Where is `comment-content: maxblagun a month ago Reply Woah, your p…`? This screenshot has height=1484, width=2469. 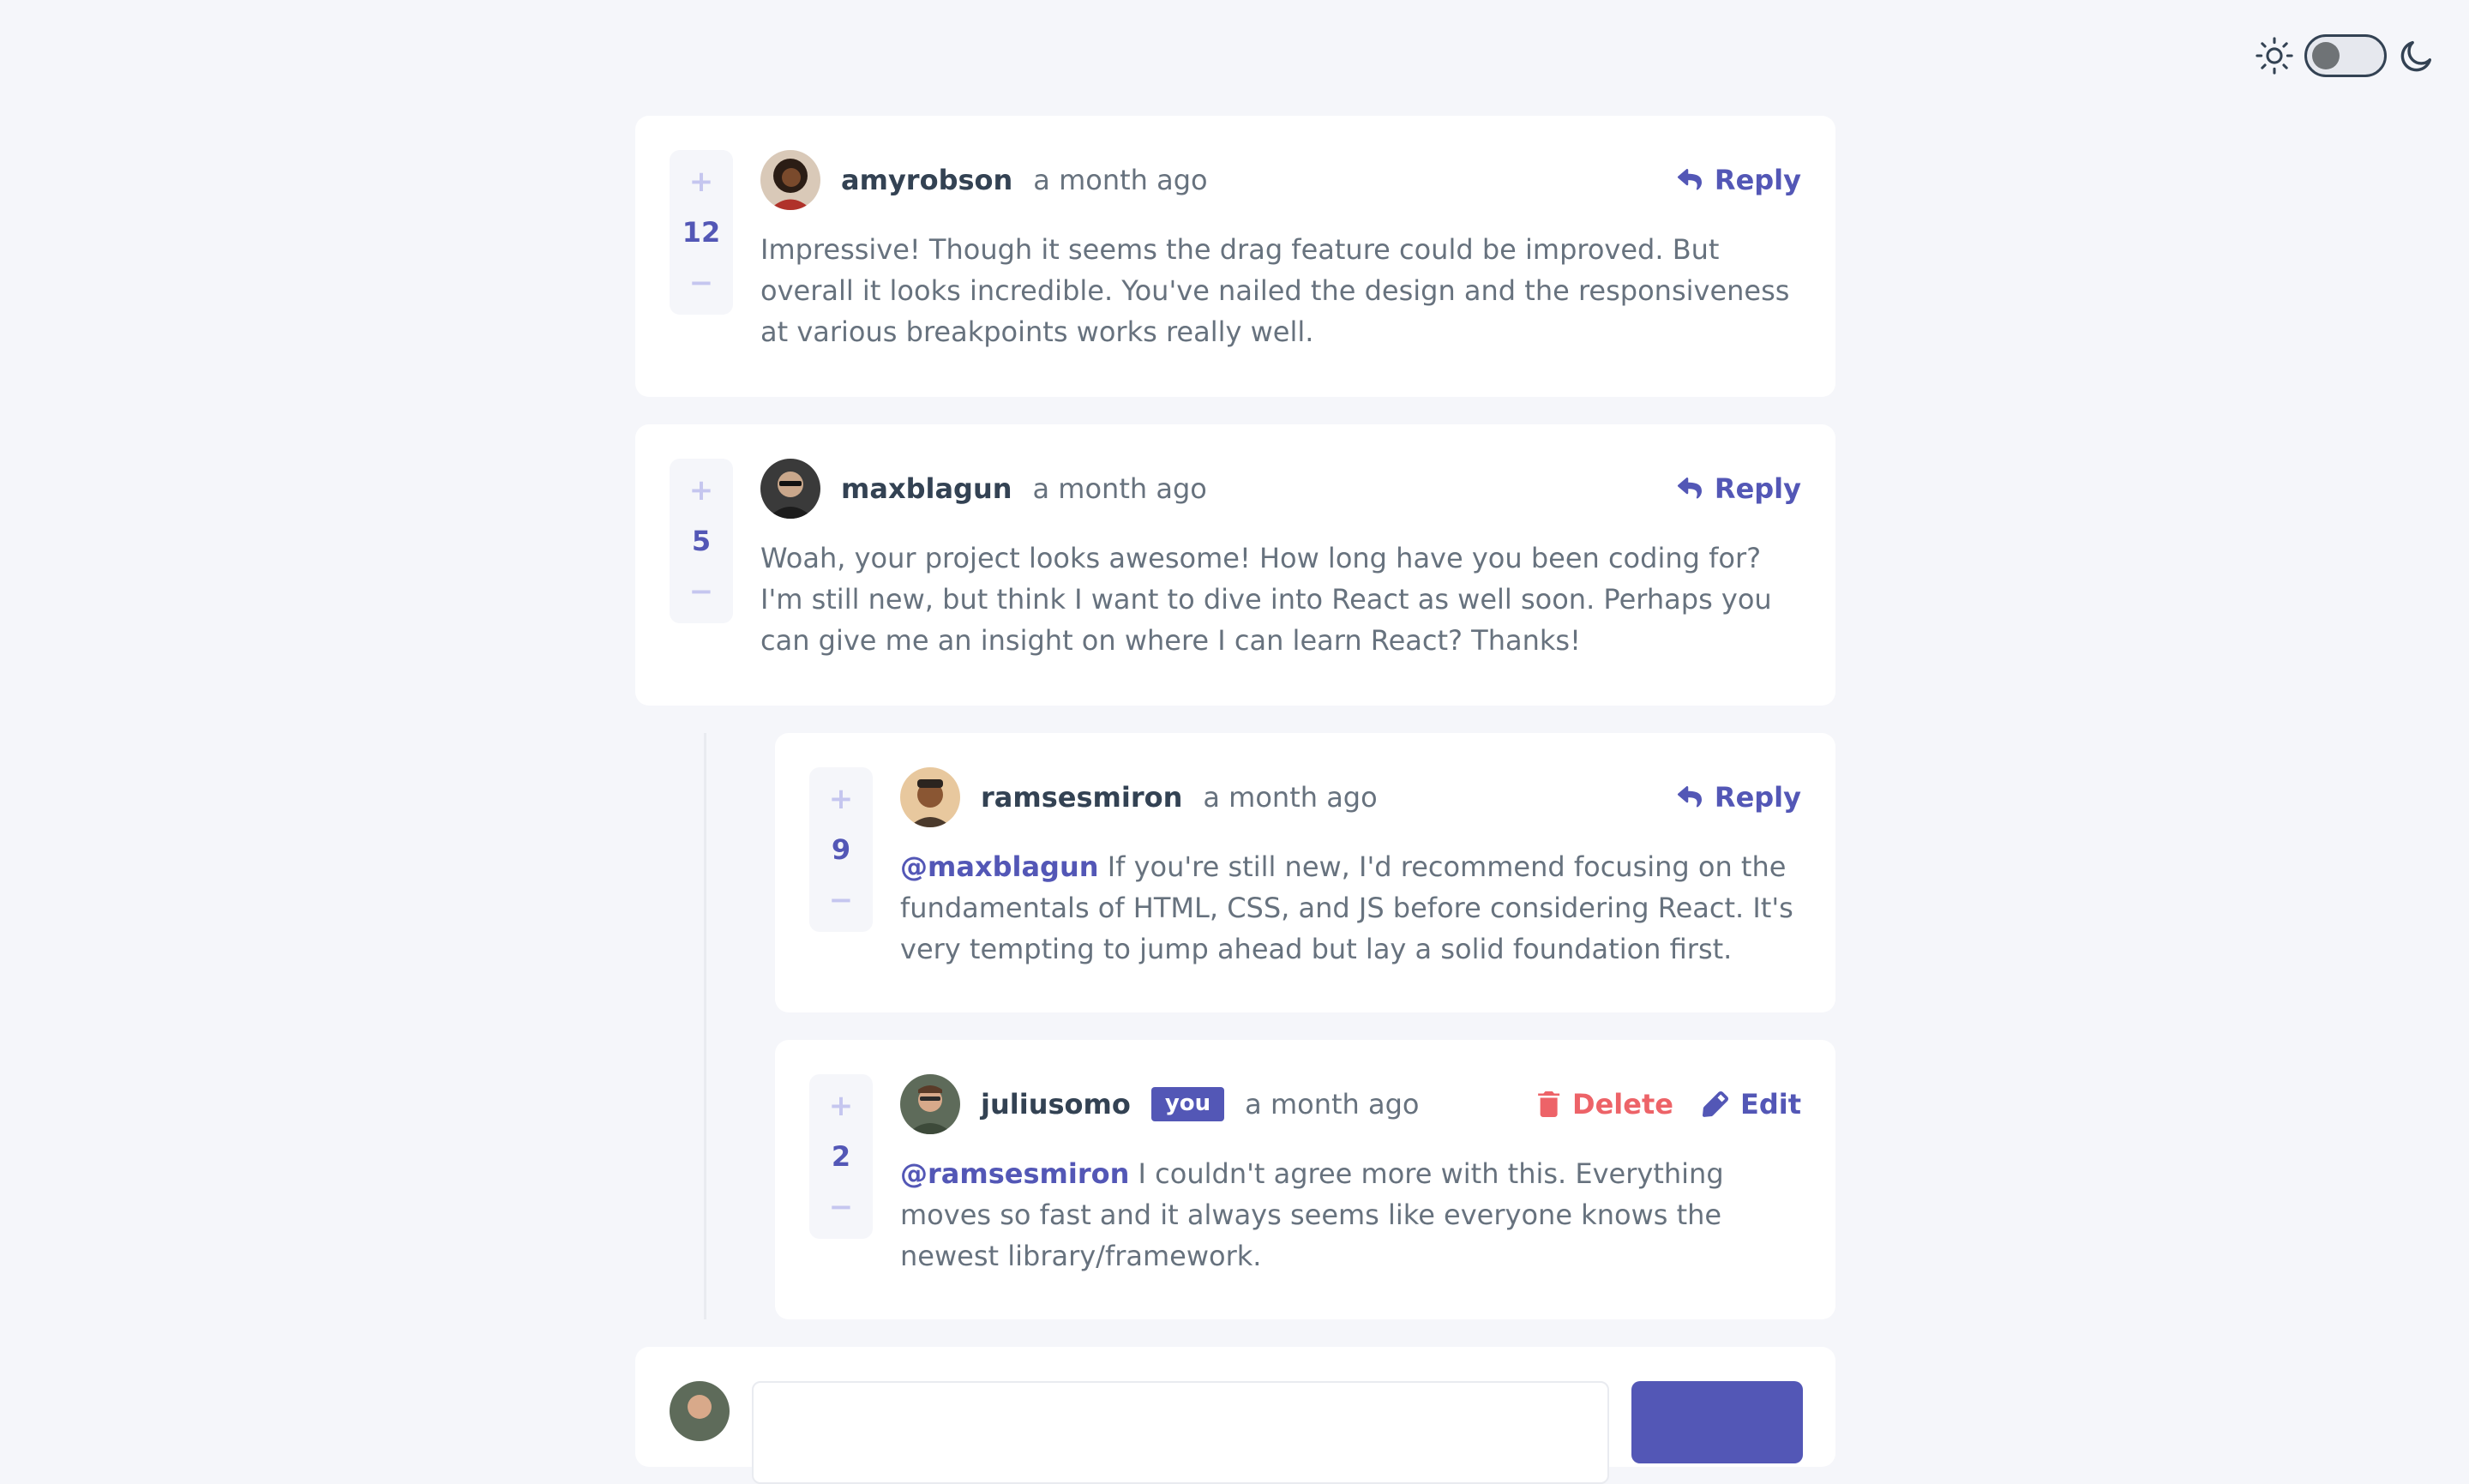 comment-content: maxblagun a month ago Reply Woah, your p… is located at coordinates (1280, 565).